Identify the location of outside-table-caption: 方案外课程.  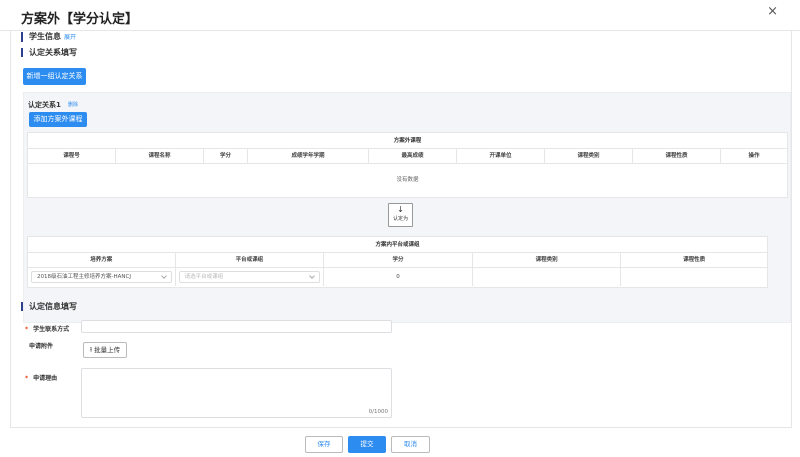
(407, 141).